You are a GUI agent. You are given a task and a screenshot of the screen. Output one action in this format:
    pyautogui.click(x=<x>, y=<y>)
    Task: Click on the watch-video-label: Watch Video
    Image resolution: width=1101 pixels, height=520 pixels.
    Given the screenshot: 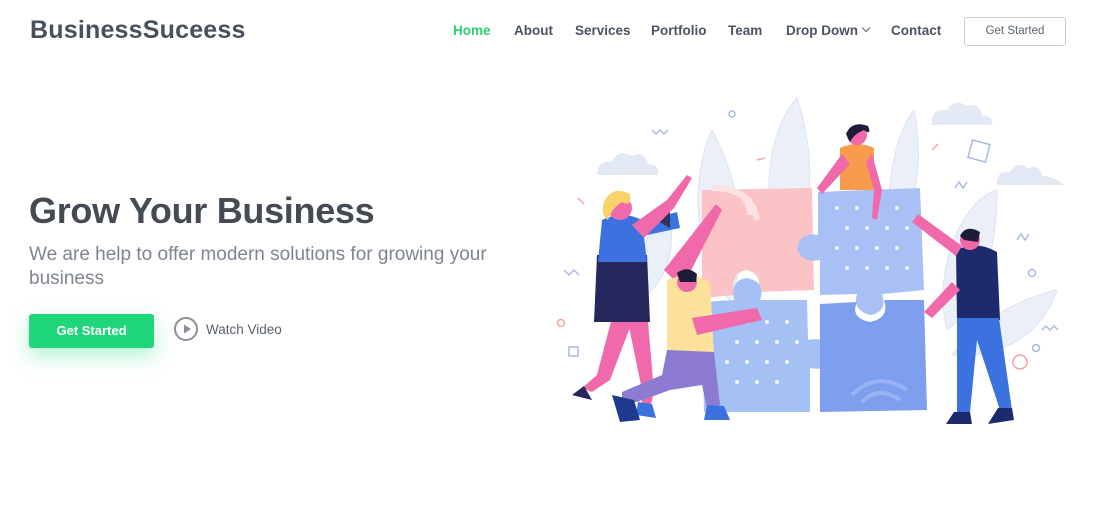 What is the action you would take?
    pyautogui.click(x=244, y=329)
    